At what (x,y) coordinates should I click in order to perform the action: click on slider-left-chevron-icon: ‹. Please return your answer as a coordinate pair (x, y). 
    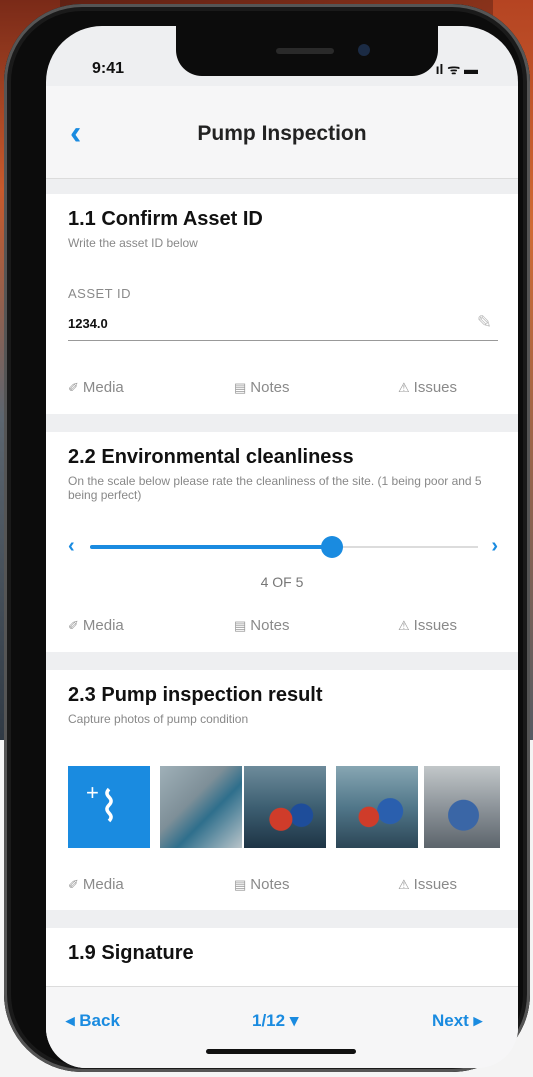
    Looking at the image, I should click on (71, 546).